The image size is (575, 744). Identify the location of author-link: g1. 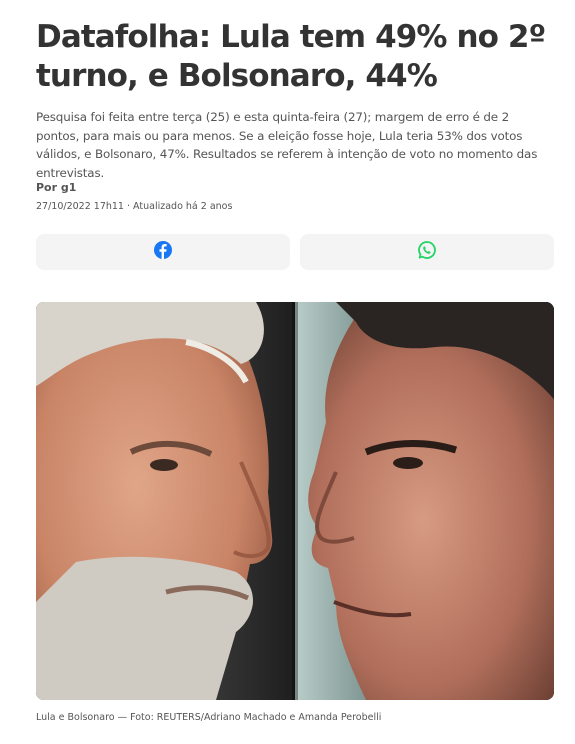
(69, 187).